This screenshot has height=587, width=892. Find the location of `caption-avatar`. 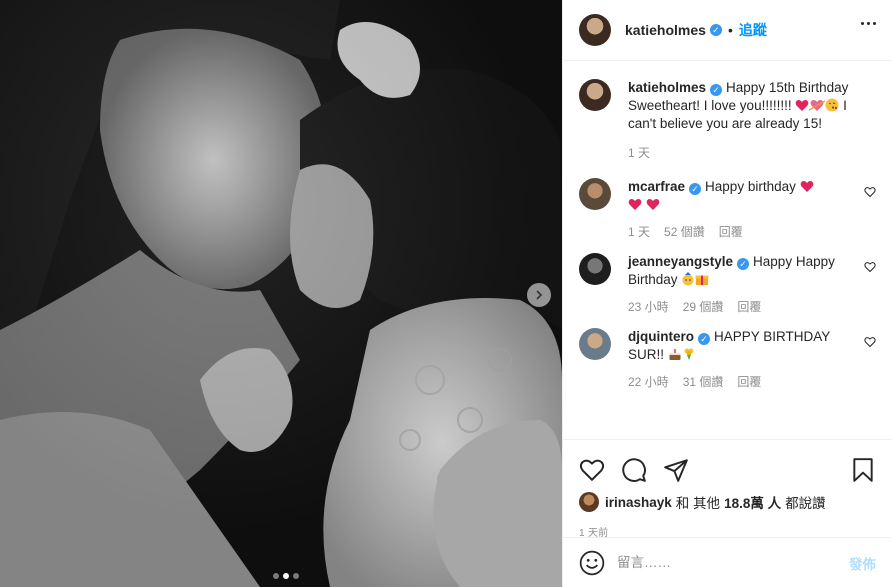

caption-avatar is located at coordinates (595, 95).